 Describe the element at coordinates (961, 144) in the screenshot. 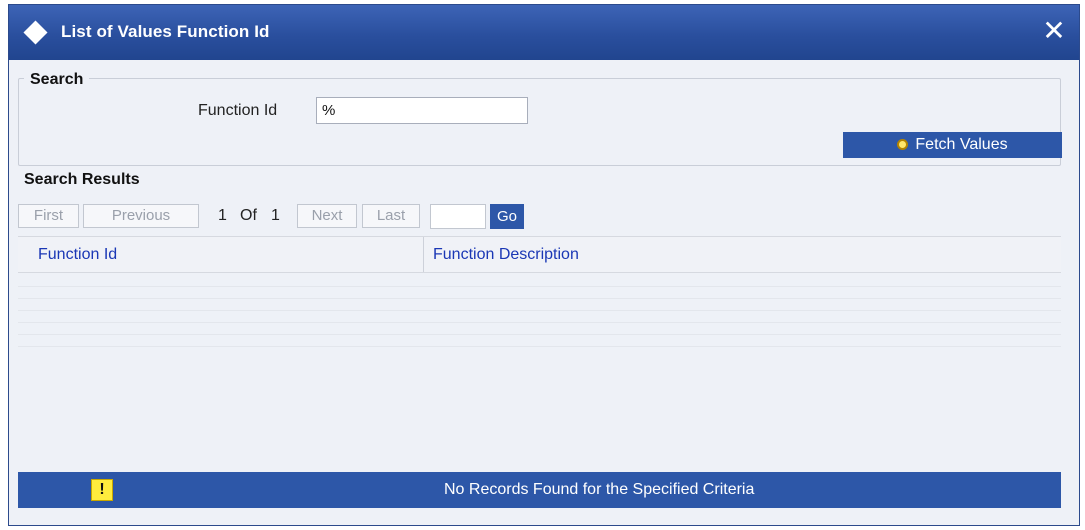

I see `fetch-values-label: Fetch Values` at that location.